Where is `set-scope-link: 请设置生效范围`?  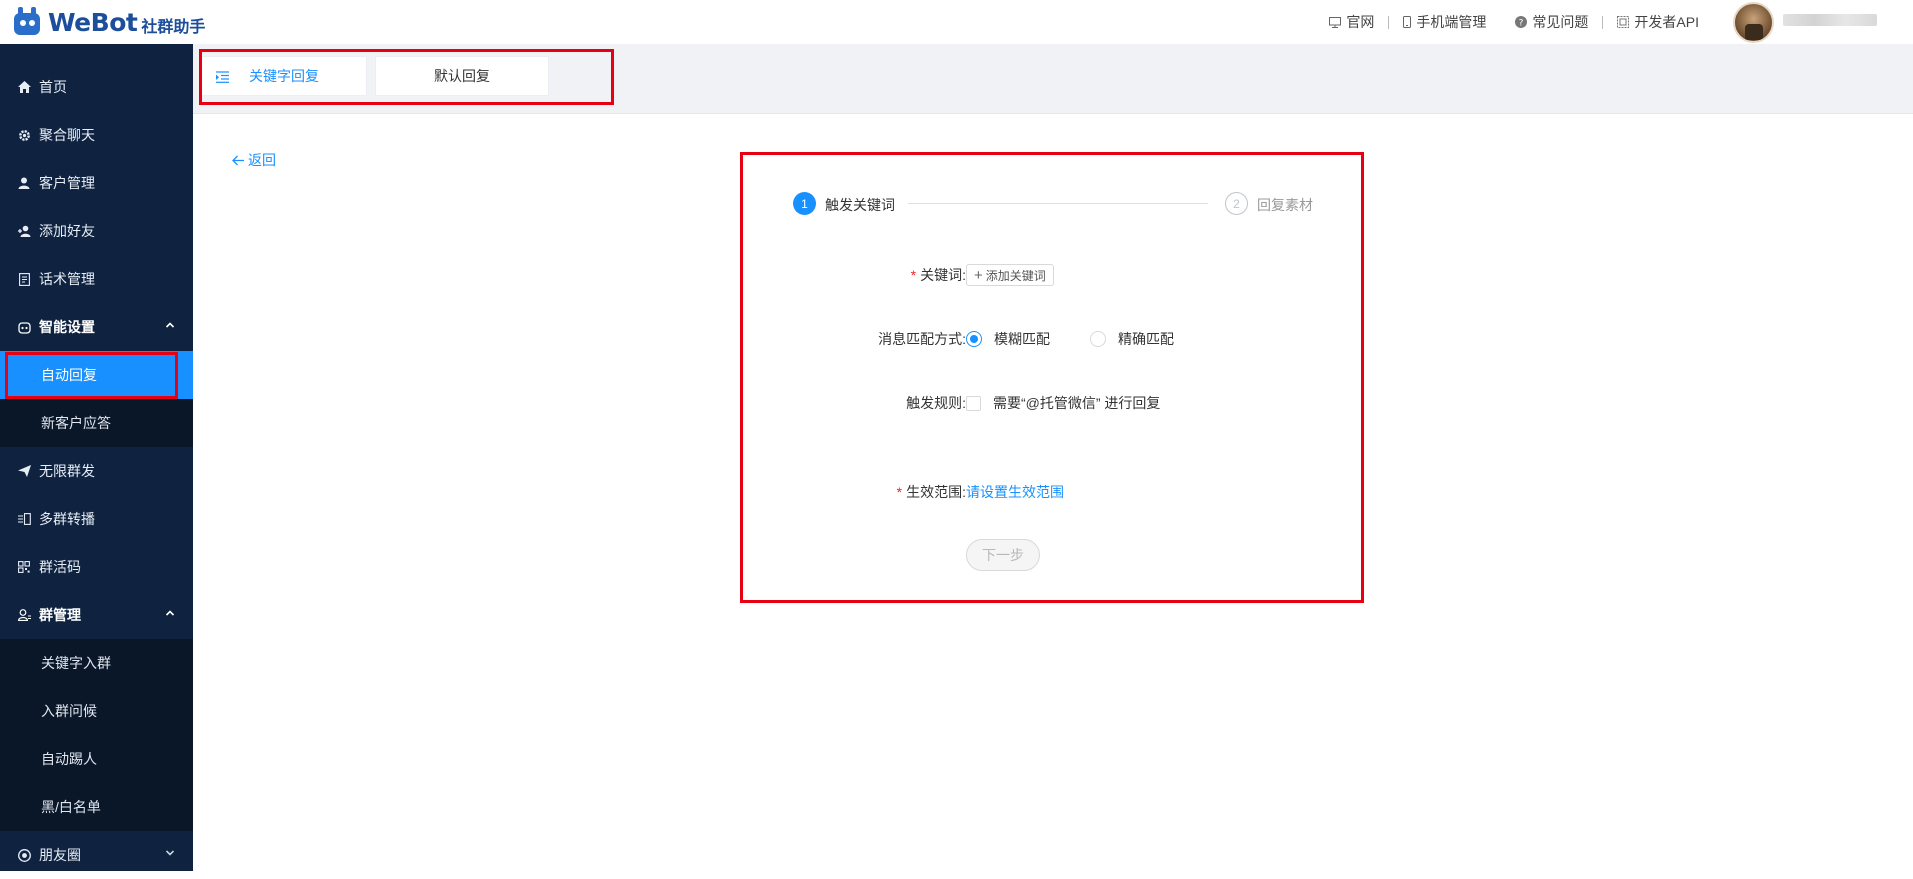
set-scope-link: 请设置生效范围 is located at coordinates (1015, 492).